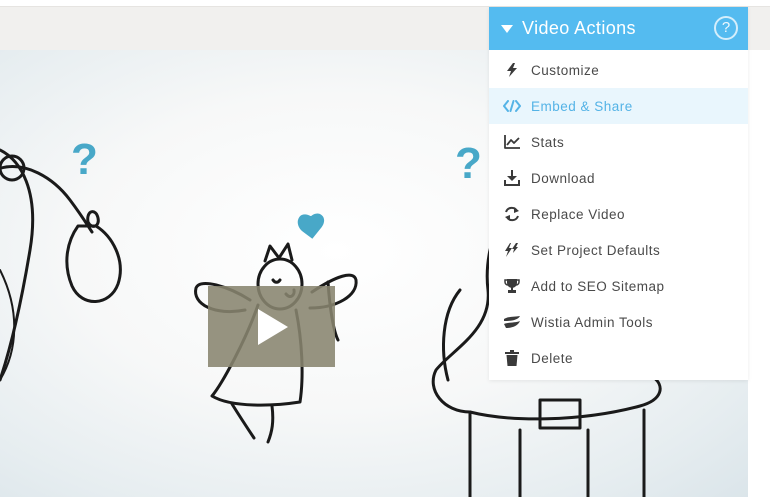 This screenshot has width=770, height=497. Describe the element at coordinates (468, 163) in the screenshot. I see `question-mark-annotation-right: ?` at that location.